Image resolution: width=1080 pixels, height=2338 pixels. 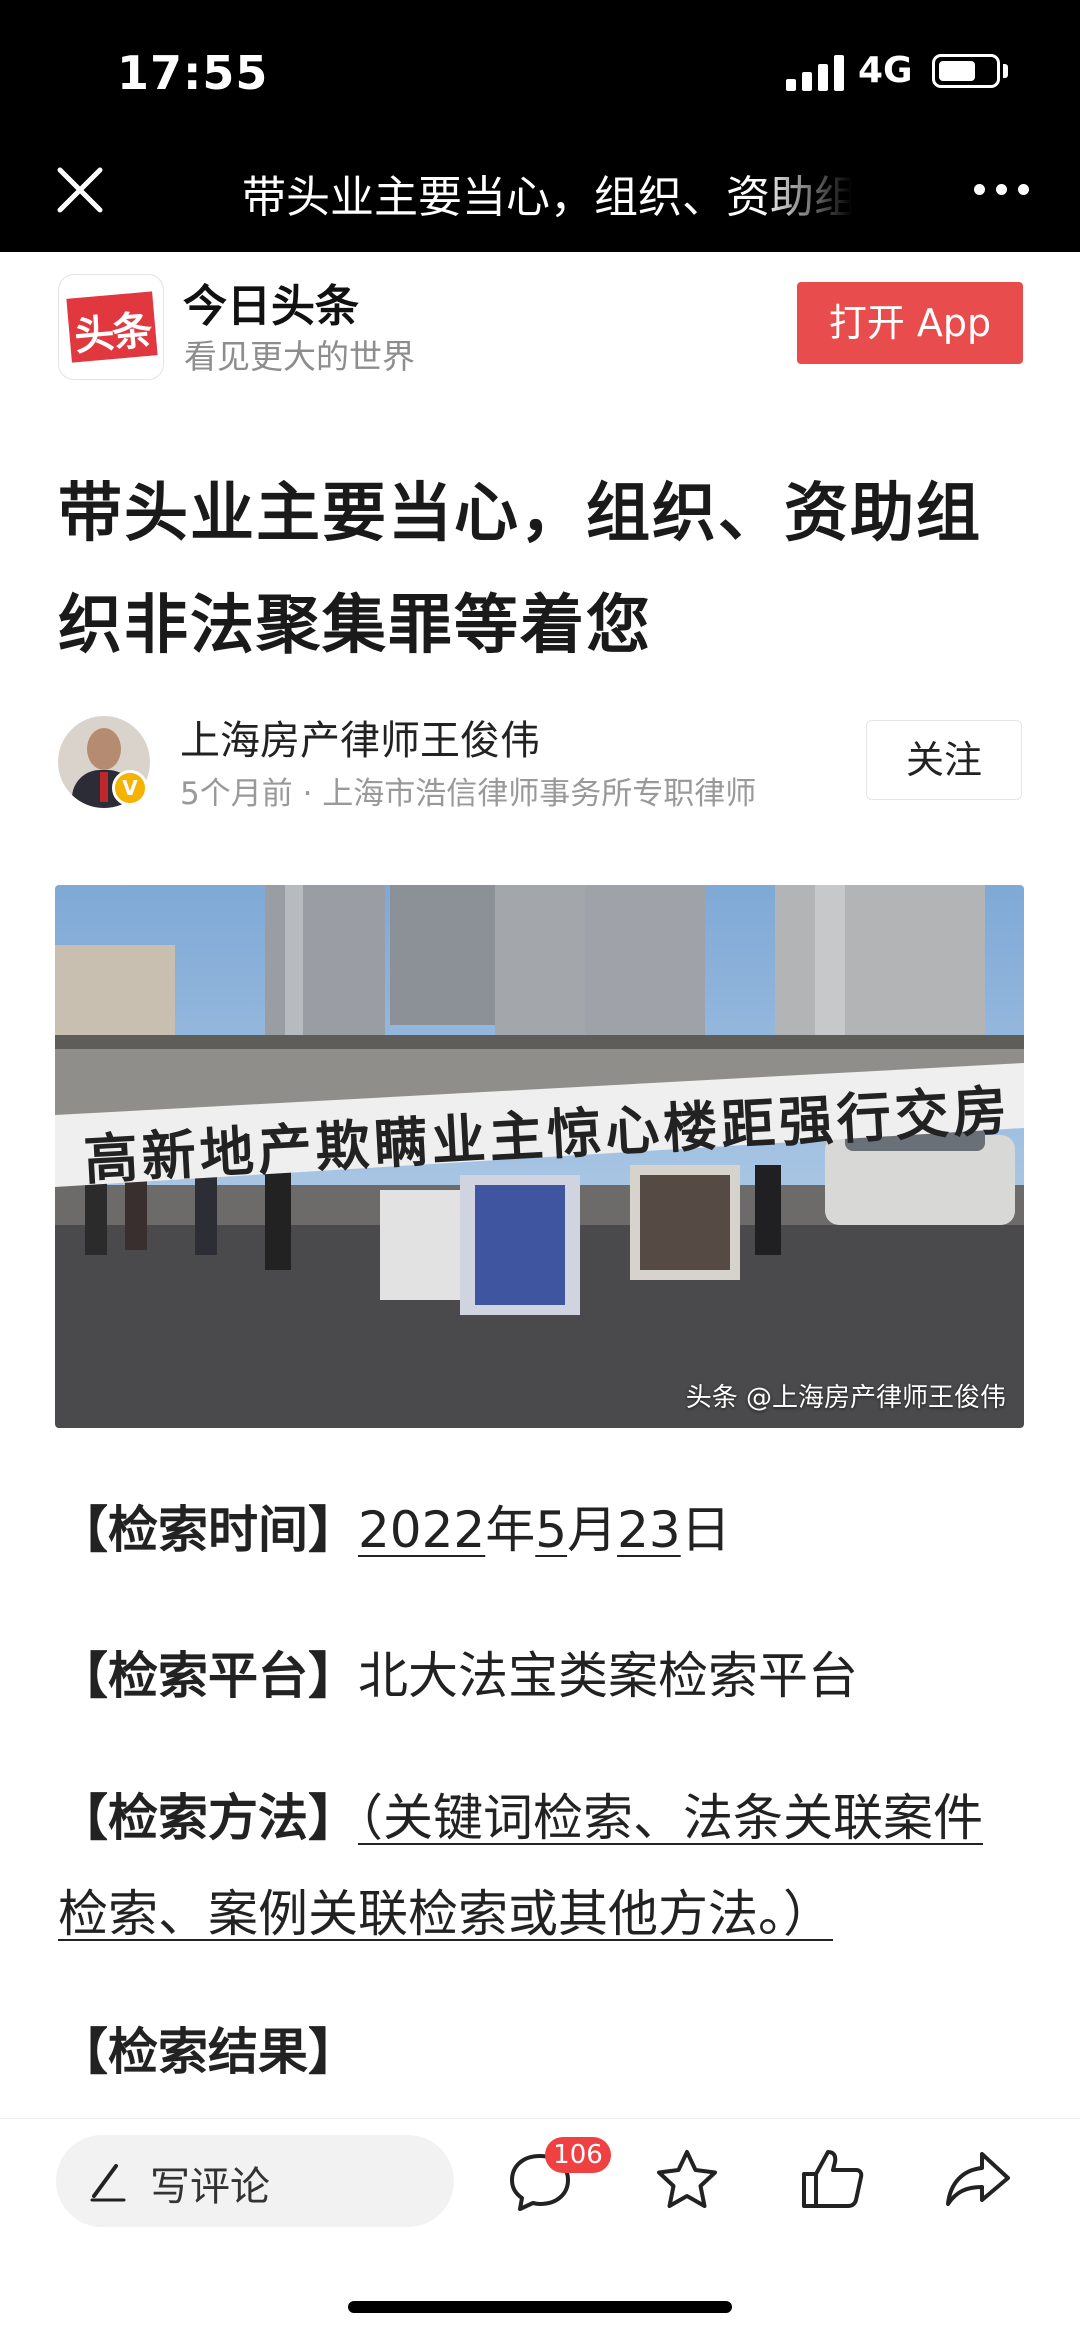 What do you see at coordinates (687, 2180) in the screenshot?
I see `star-icon` at bounding box center [687, 2180].